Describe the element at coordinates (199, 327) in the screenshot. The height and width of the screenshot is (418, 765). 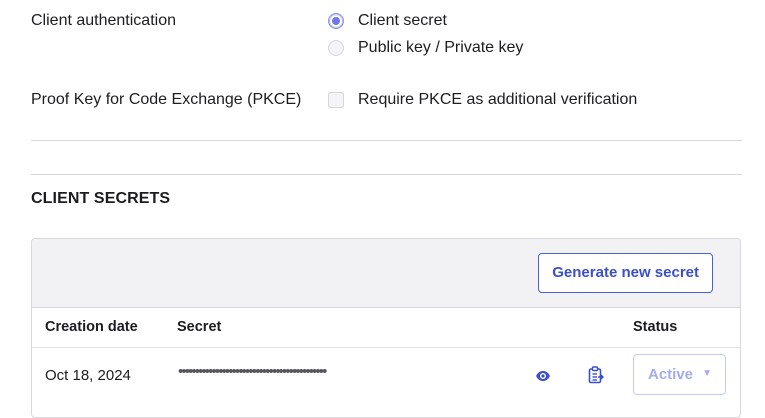
I see `column-header-secret: Secret` at that location.